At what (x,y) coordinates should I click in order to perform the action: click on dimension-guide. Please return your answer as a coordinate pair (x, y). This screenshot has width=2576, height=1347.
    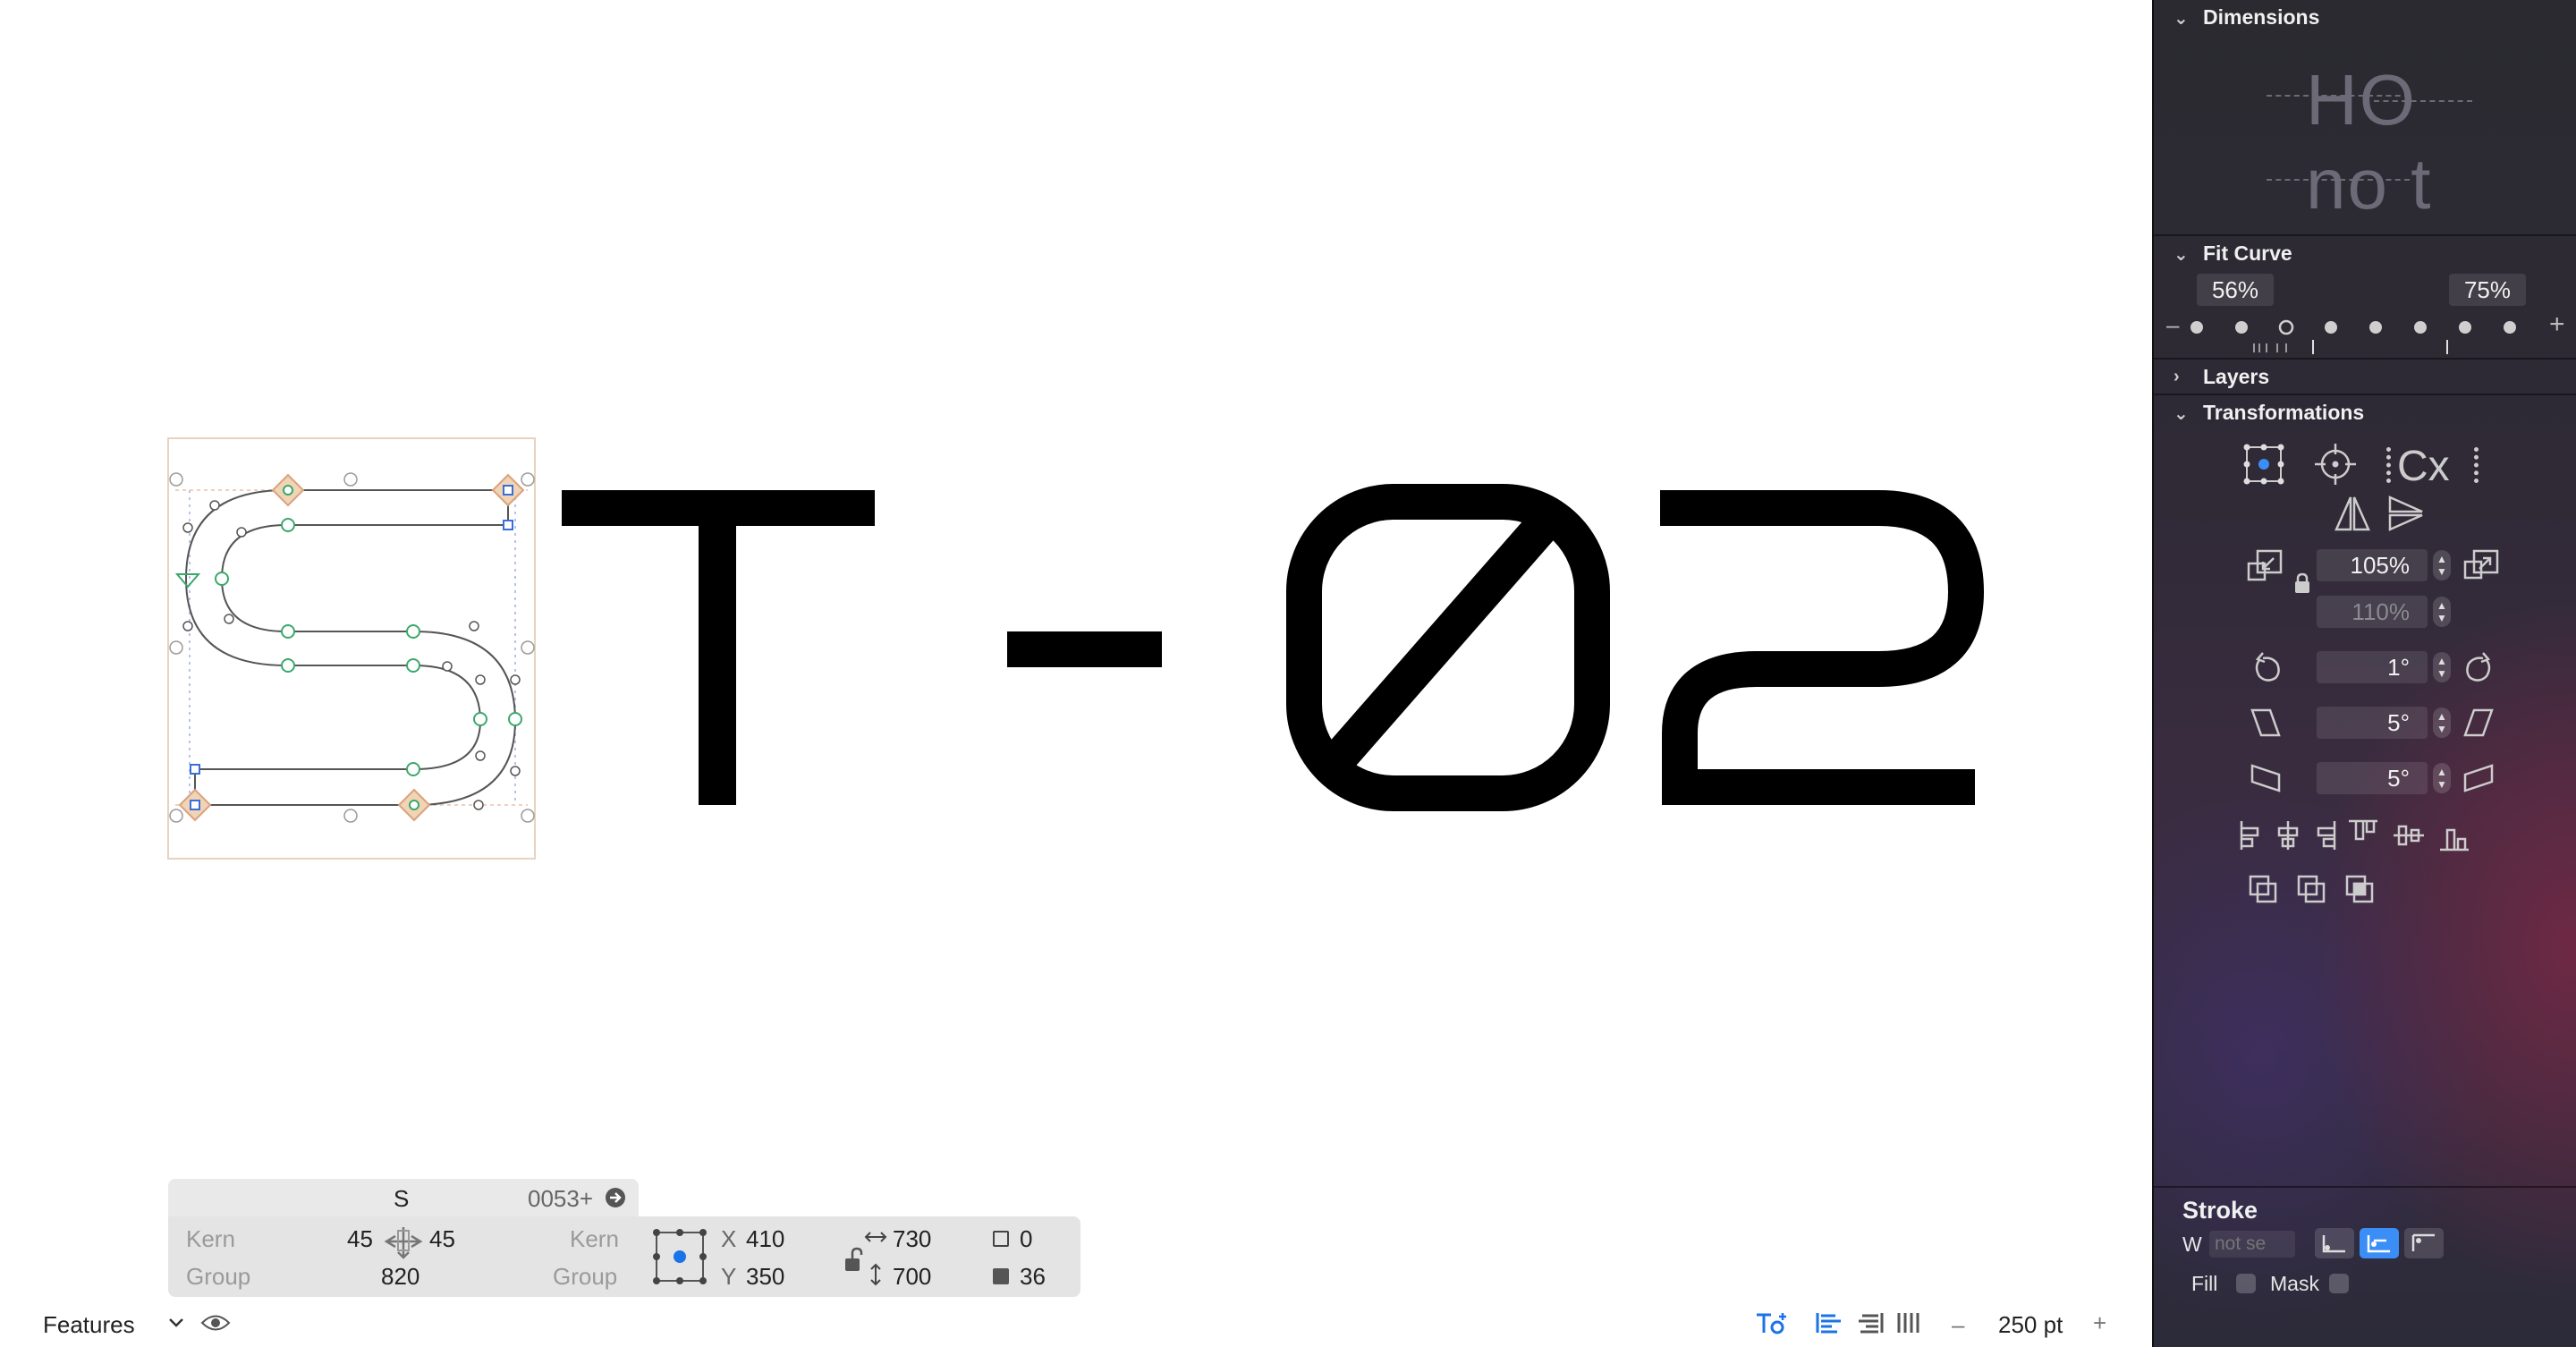
    Looking at the image, I should click on (2338, 96).